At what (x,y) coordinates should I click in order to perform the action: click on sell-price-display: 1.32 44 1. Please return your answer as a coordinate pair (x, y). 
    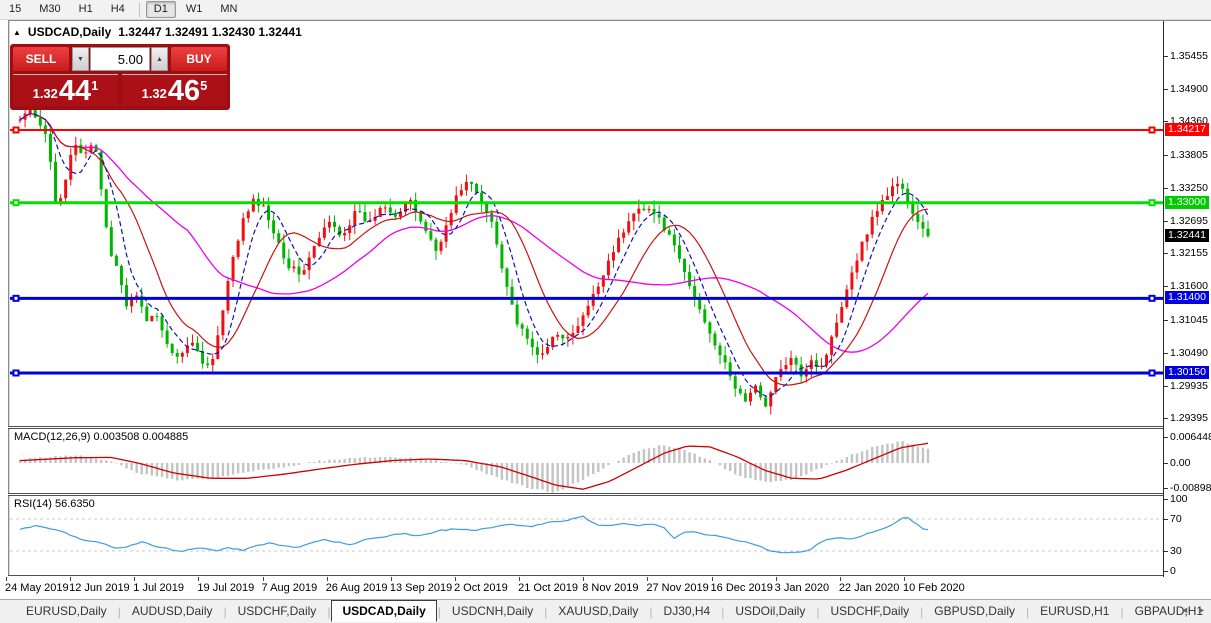
    Looking at the image, I should click on (65, 90).